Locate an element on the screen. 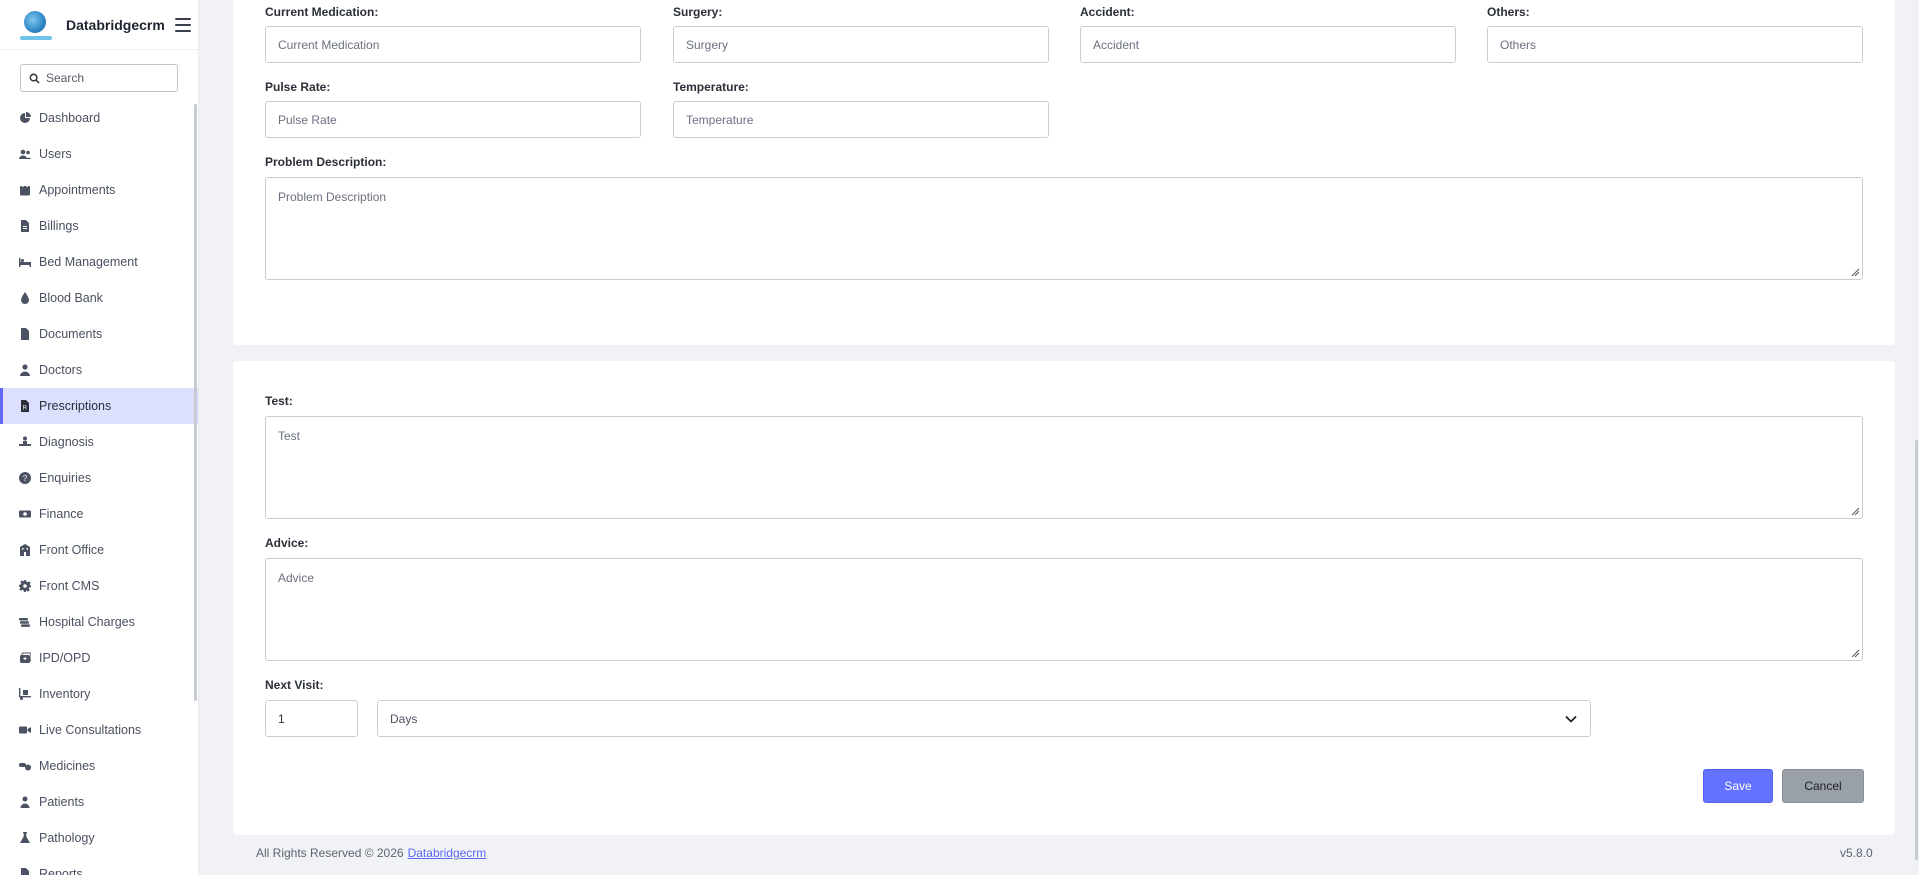 Image resolution: width=1919 pixels, height=875 pixels. advice-field is located at coordinates (1064, 609).